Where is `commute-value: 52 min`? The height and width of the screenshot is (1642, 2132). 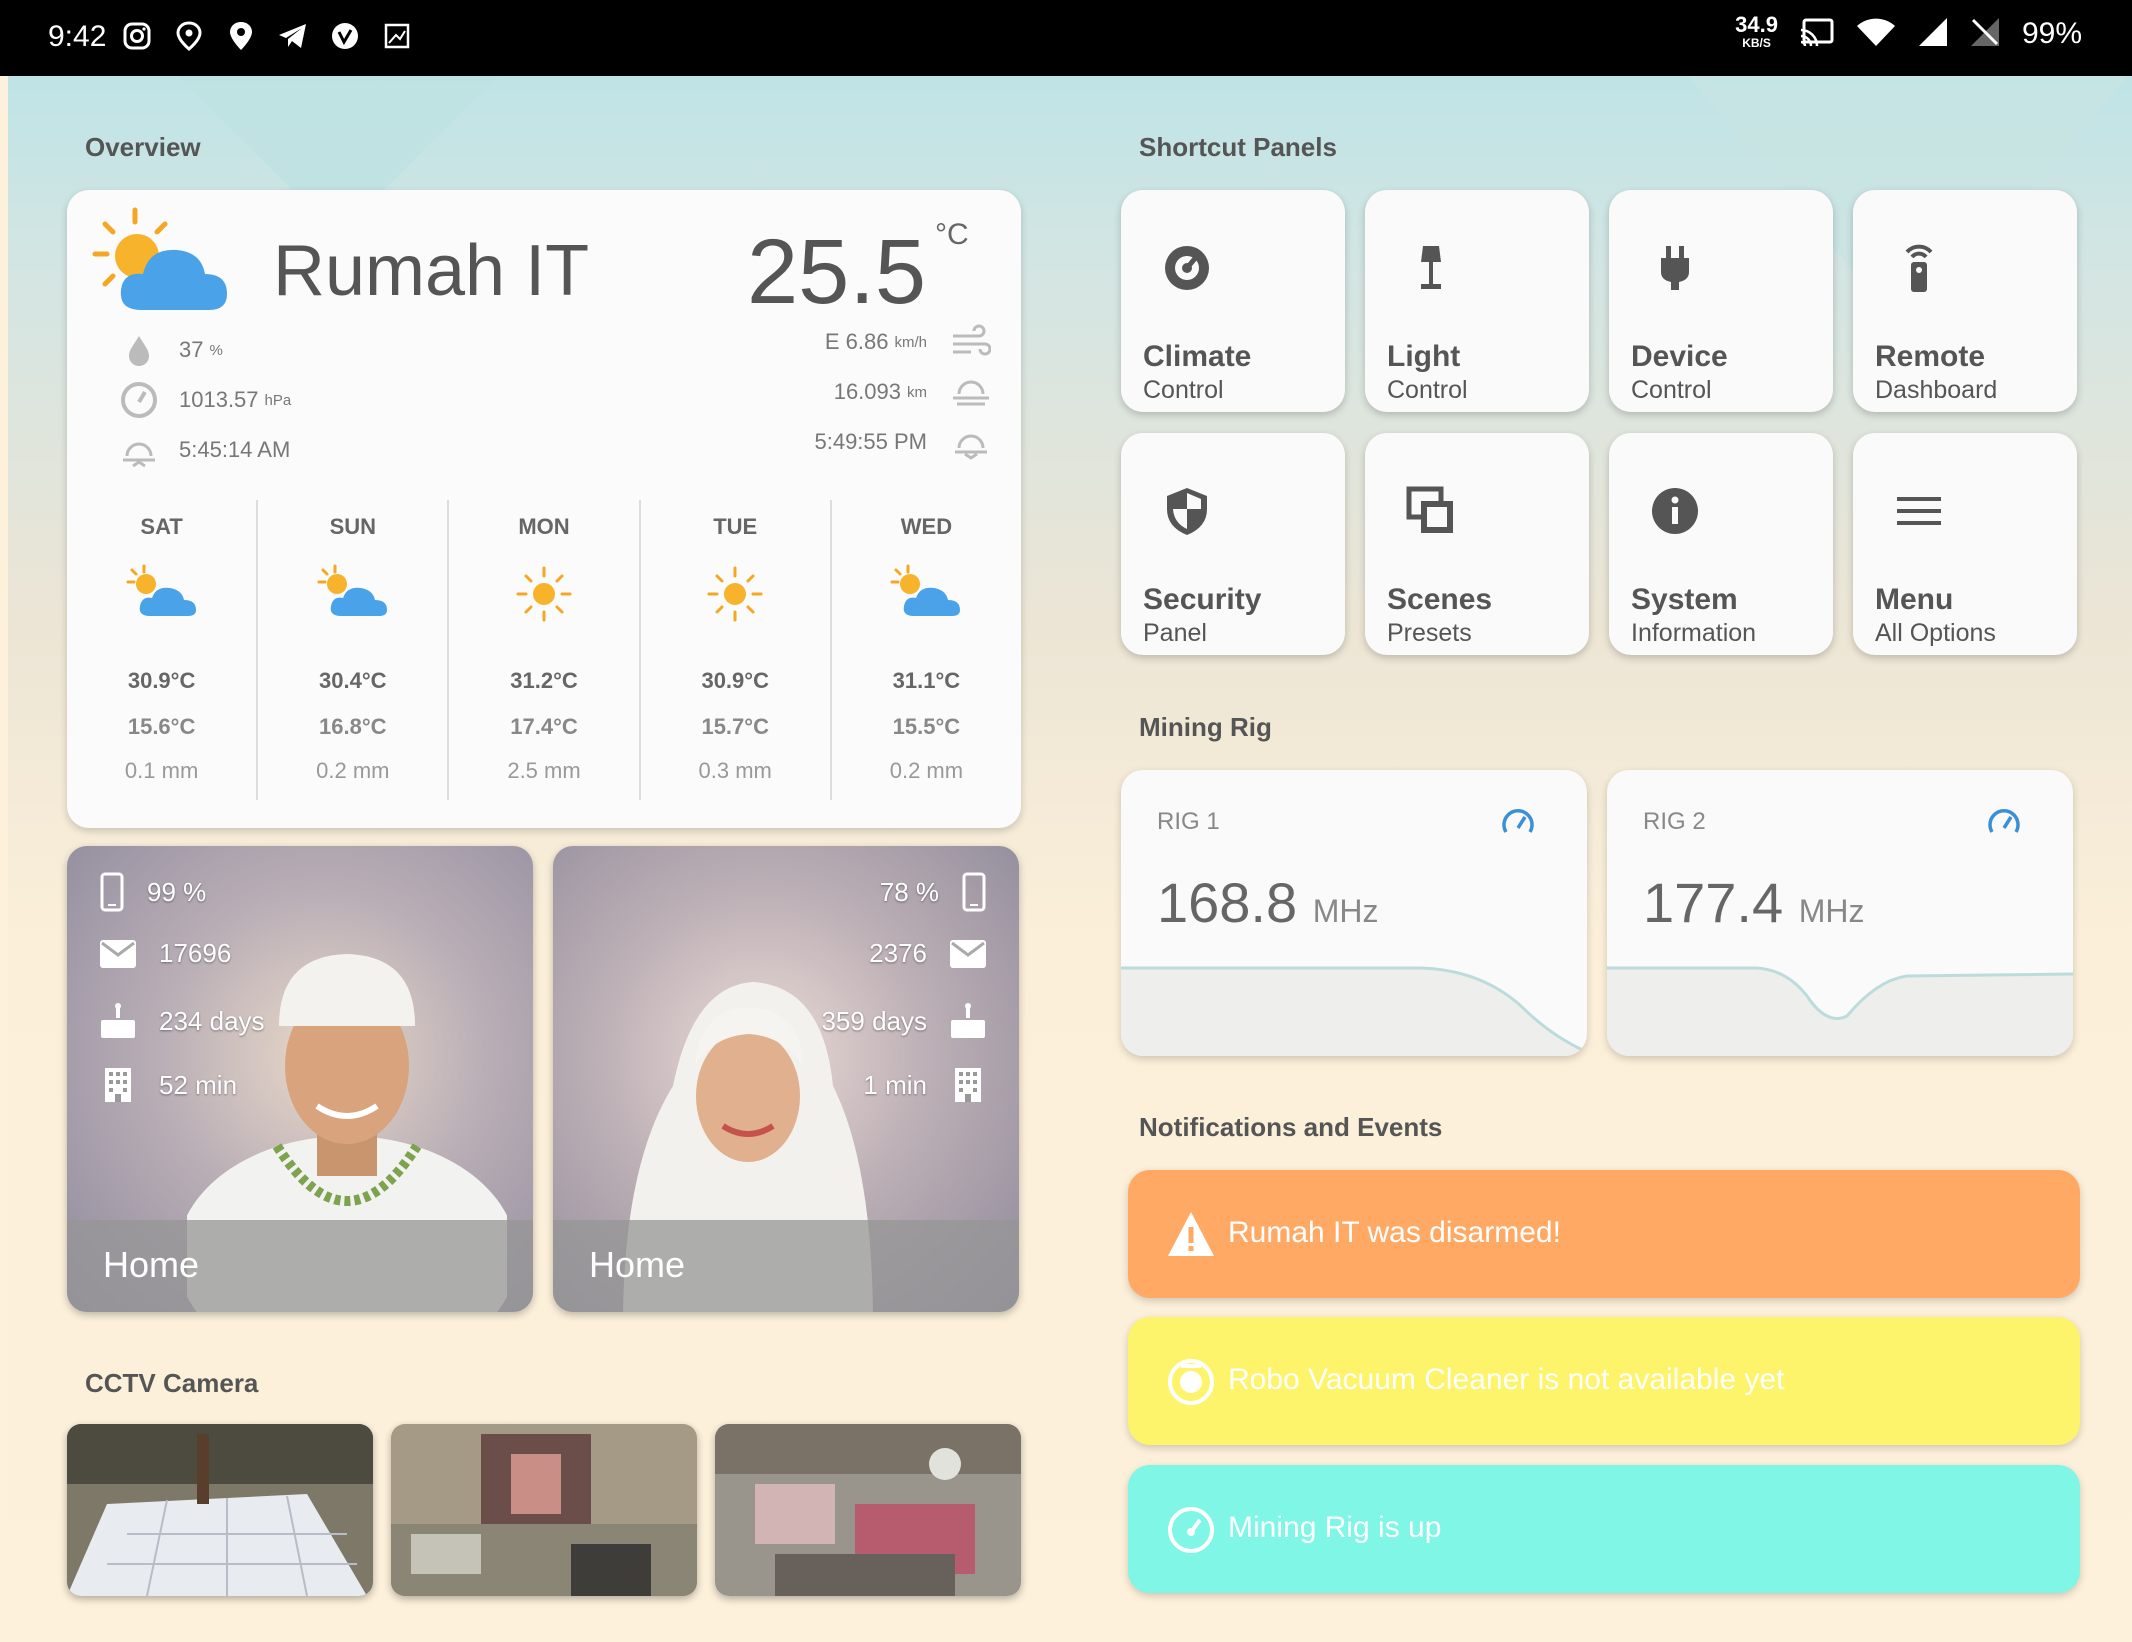 commute-value: 52 min is located at coordinates (198, 1084).